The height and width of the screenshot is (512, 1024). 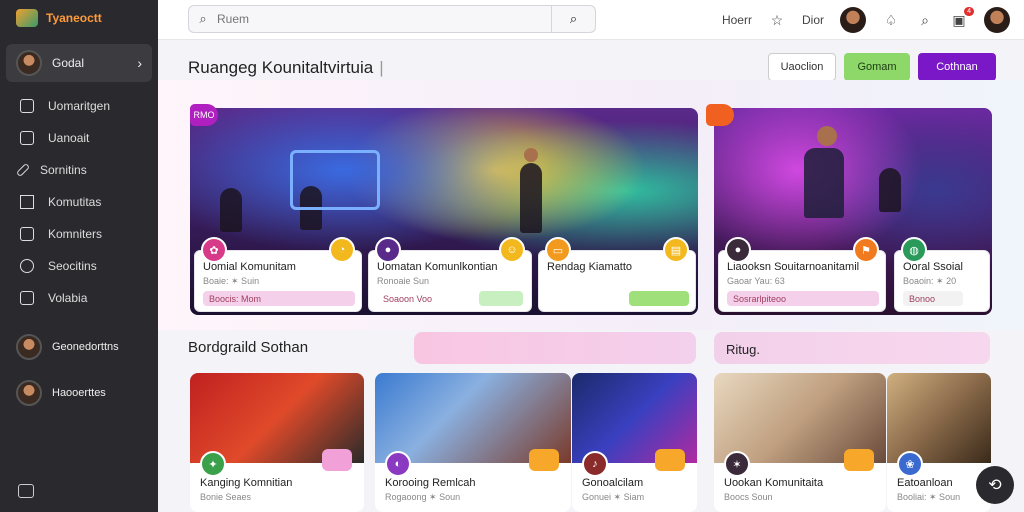 I want to click on camera-icon: ▭, so click(x=558, y=250).